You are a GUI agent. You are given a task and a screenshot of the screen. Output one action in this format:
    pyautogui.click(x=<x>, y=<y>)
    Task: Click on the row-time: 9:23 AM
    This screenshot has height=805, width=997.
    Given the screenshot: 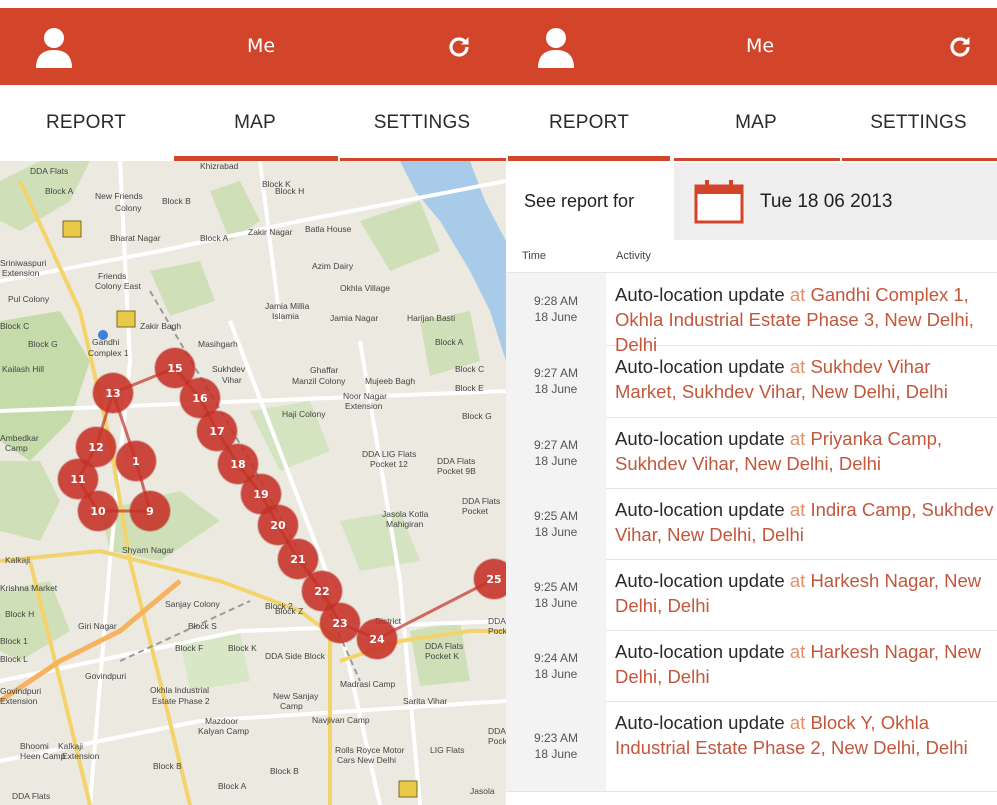 What is the action you would take?
    pyautogui.click(x=556, y=738)
    